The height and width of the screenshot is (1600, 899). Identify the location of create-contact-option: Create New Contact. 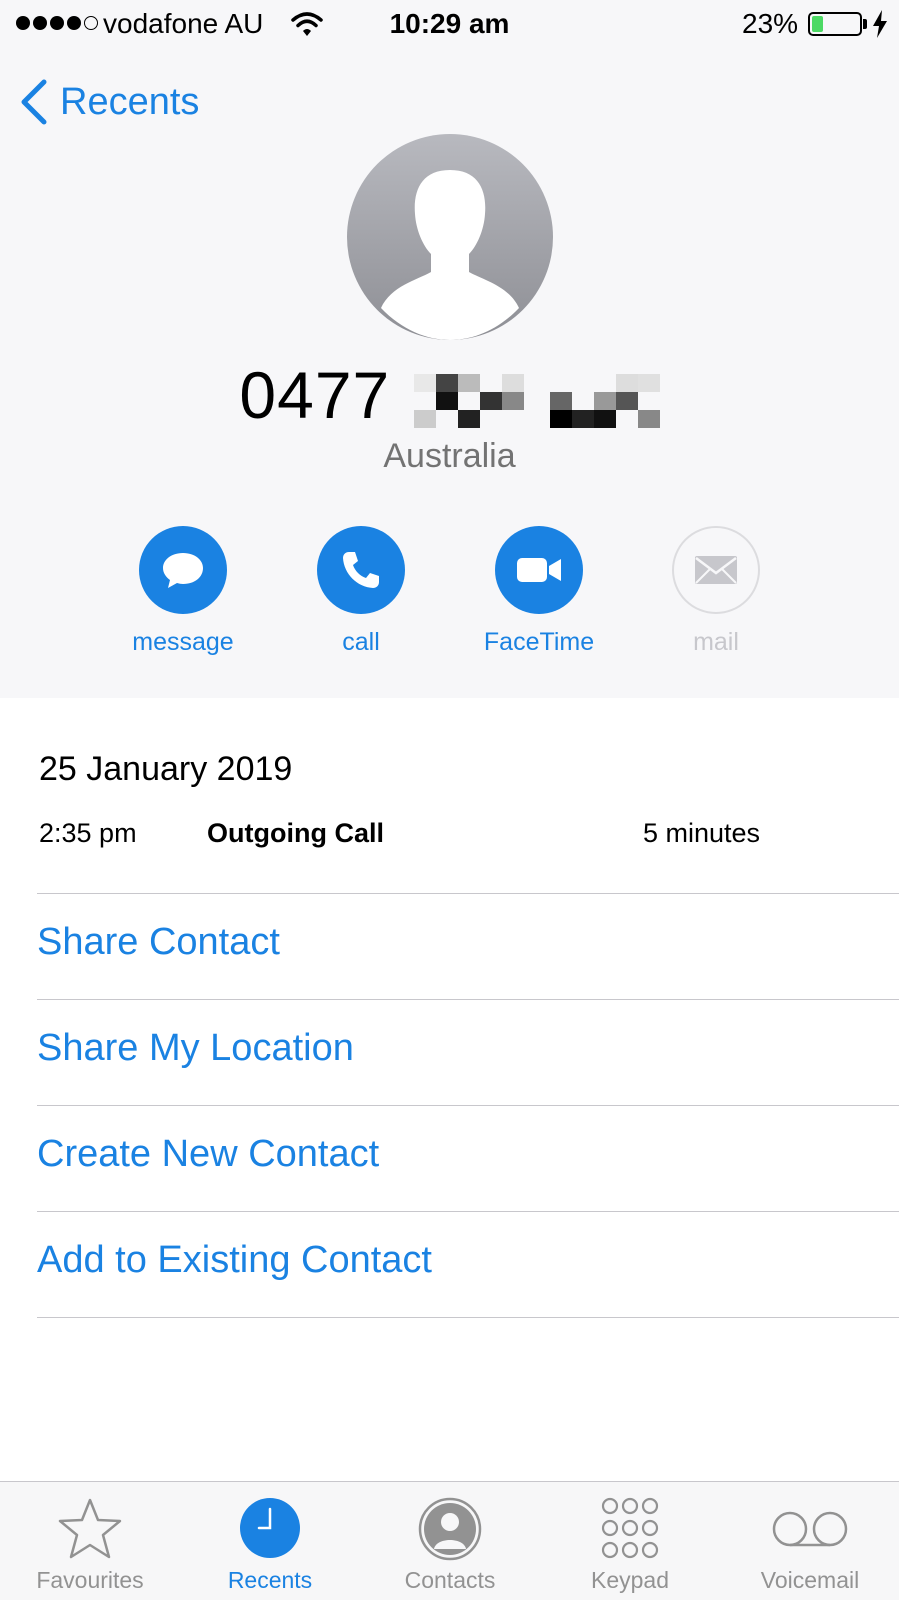
(208, 1154).